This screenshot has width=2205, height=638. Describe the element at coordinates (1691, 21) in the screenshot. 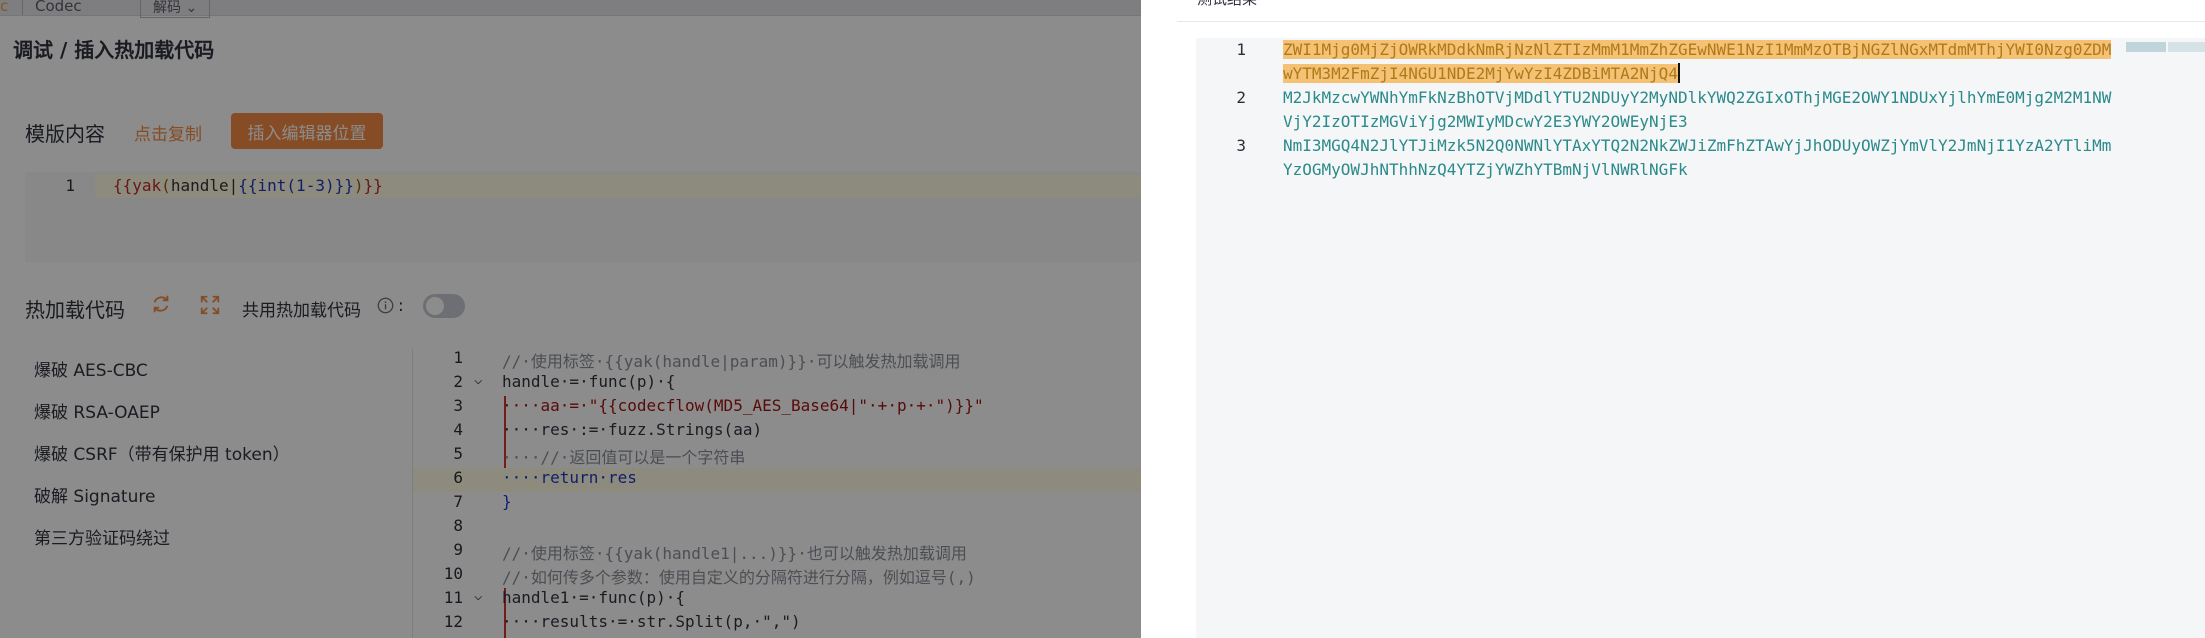

I see `drawer-divider` at that location.